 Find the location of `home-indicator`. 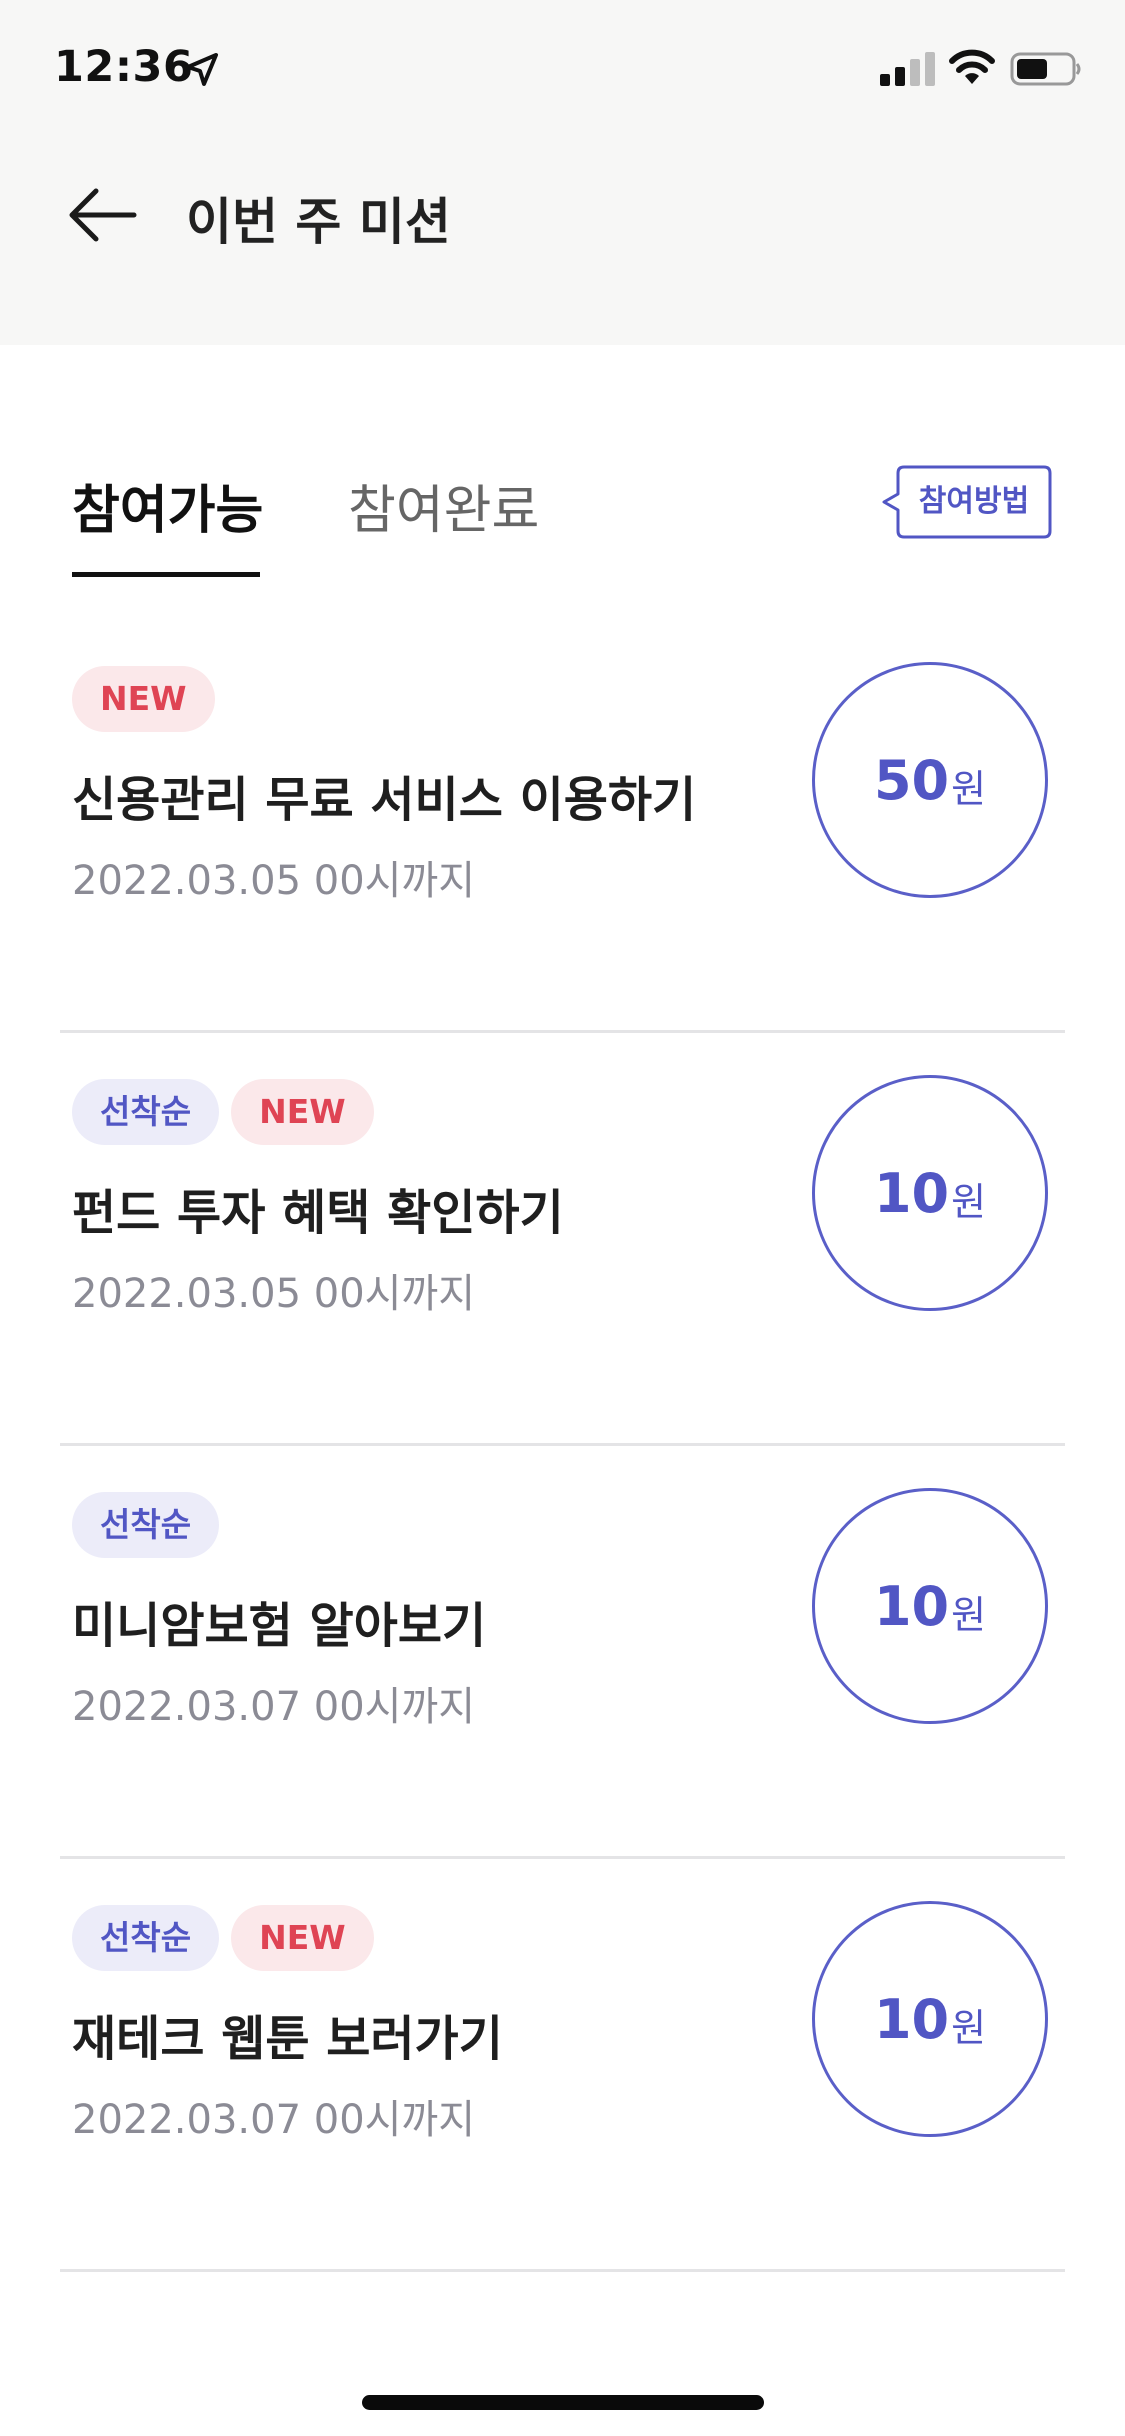

home-indicator is located at coordinates (563, 2402).